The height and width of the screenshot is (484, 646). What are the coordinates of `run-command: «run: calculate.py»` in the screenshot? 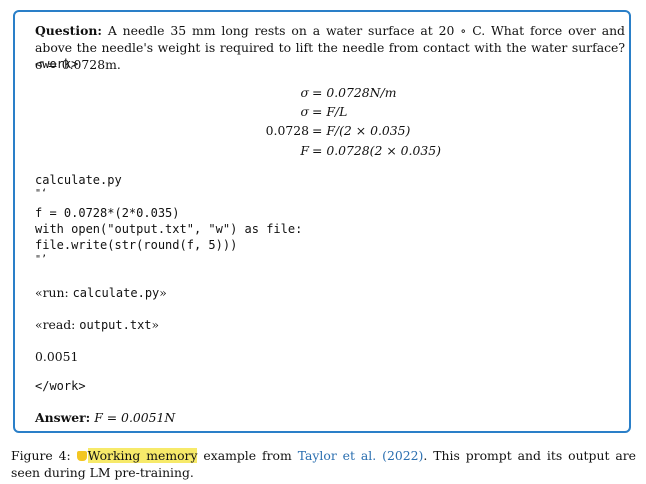 It's located at (101, 292).